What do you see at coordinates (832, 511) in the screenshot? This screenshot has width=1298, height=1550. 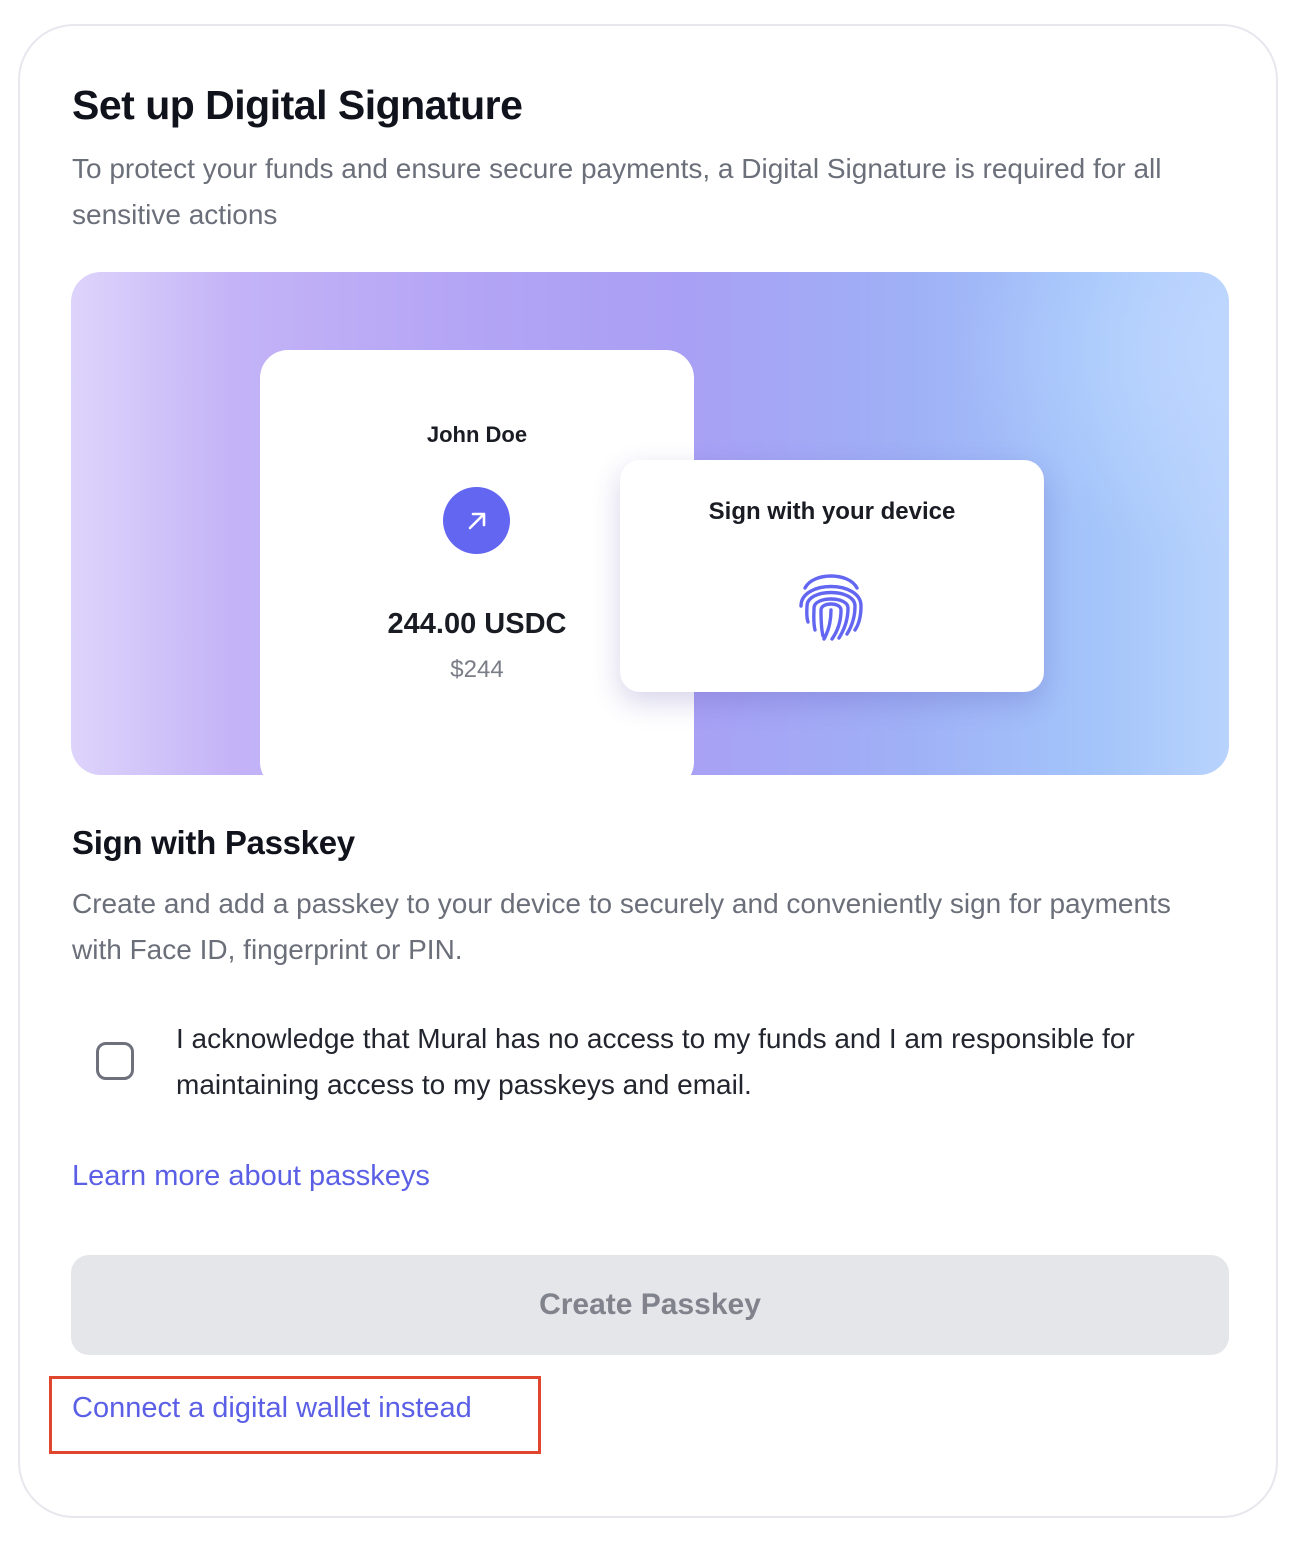 I see `sign-device-title: Sign with your device` at bounding box center [832, 511].